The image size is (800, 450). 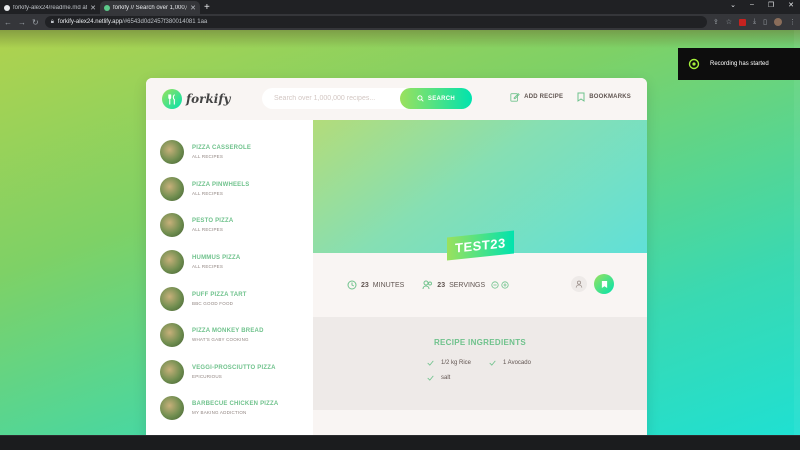 I want to click on search-form: SEARCH, so click(x=367, y=98).